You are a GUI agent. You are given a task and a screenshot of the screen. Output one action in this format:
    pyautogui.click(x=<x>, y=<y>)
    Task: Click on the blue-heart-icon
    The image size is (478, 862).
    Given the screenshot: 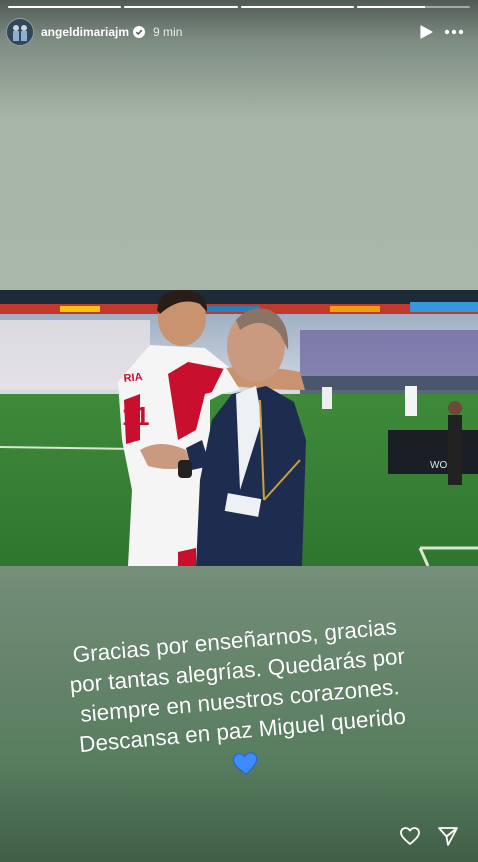 What is the action you would take?
    pyautogui.click(x=245, y=763)
    